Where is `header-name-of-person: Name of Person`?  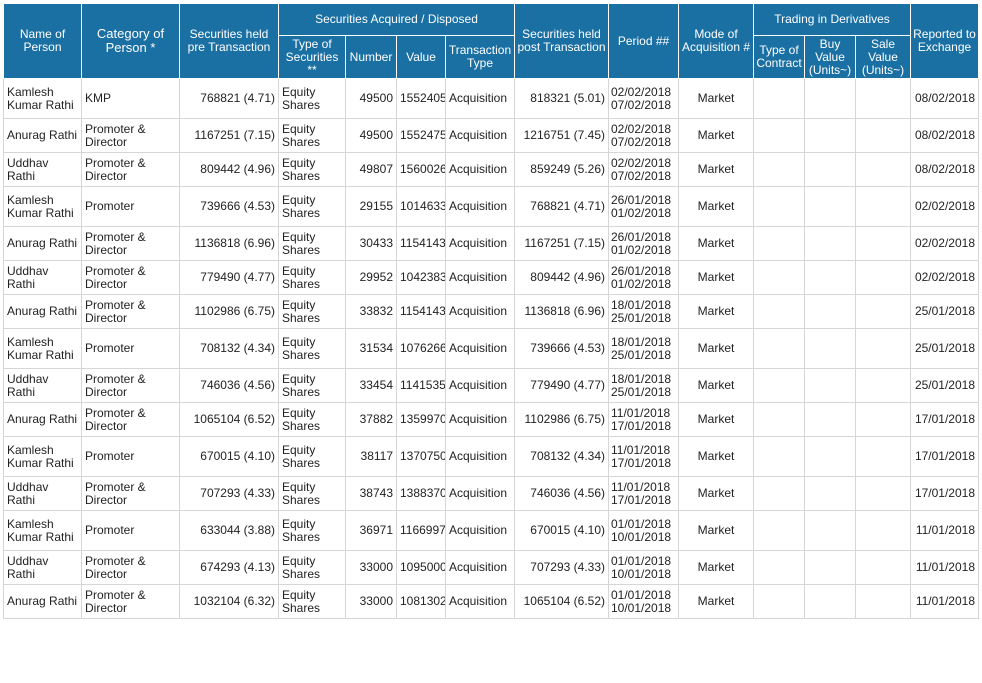 header-name-of-person: Name of Person is located at coordinates (42, 41).